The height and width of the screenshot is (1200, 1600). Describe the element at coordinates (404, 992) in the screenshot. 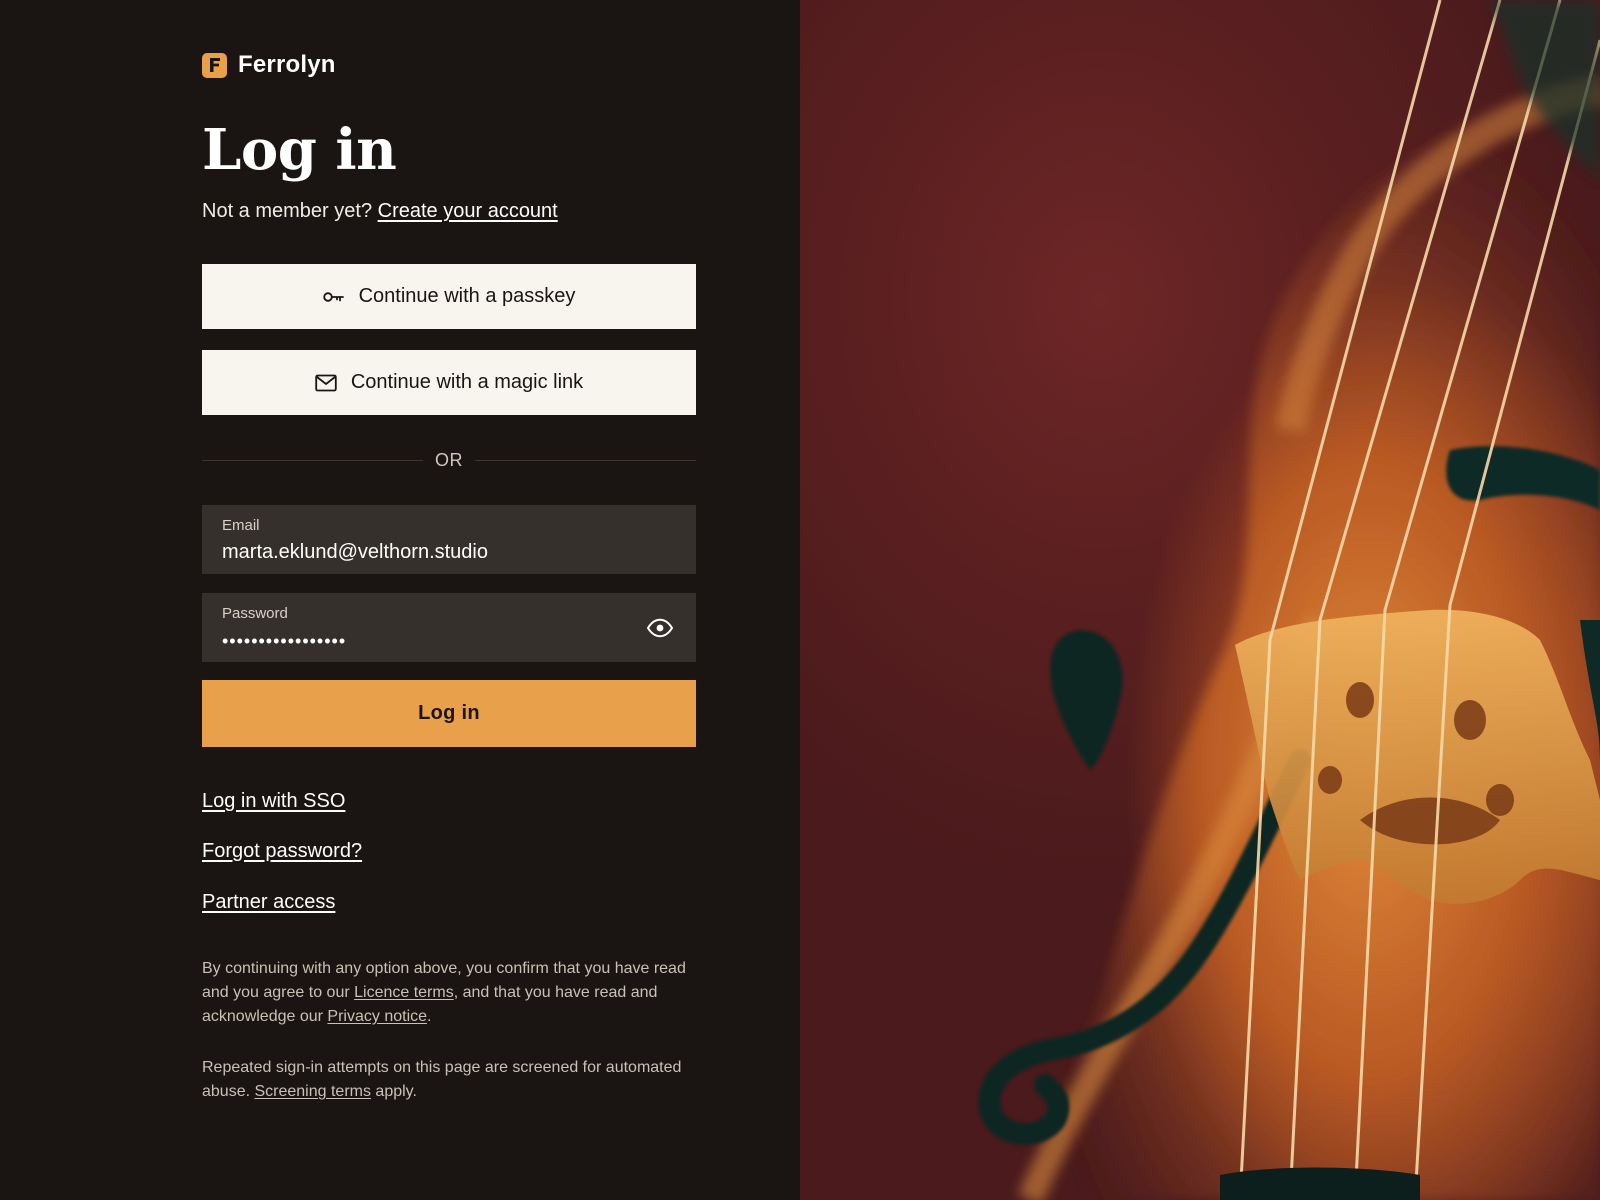

I see `licence-terms-link: Licence terms` at that location.